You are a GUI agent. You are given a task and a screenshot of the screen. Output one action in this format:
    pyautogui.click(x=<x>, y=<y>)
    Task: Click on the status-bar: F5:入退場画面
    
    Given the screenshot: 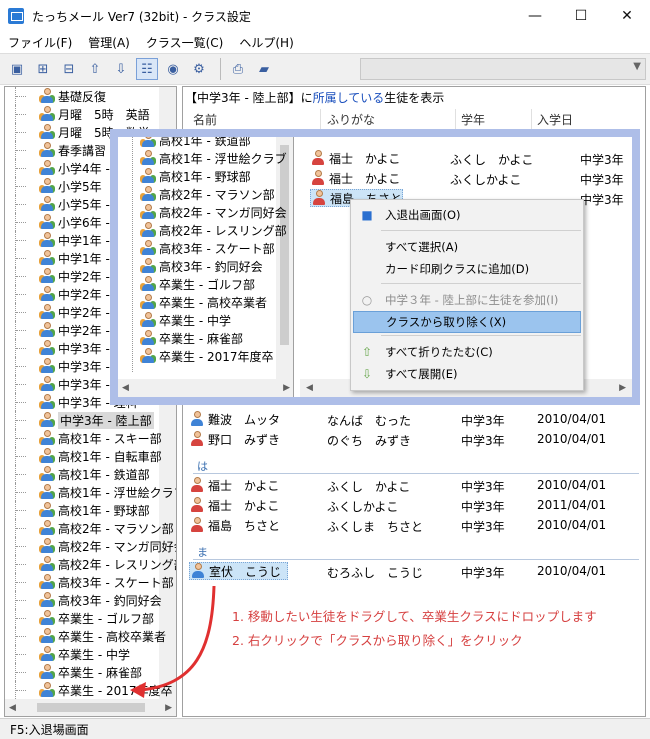 What is the action you would take?
    pyautogui.click(x=325, y=728)
    